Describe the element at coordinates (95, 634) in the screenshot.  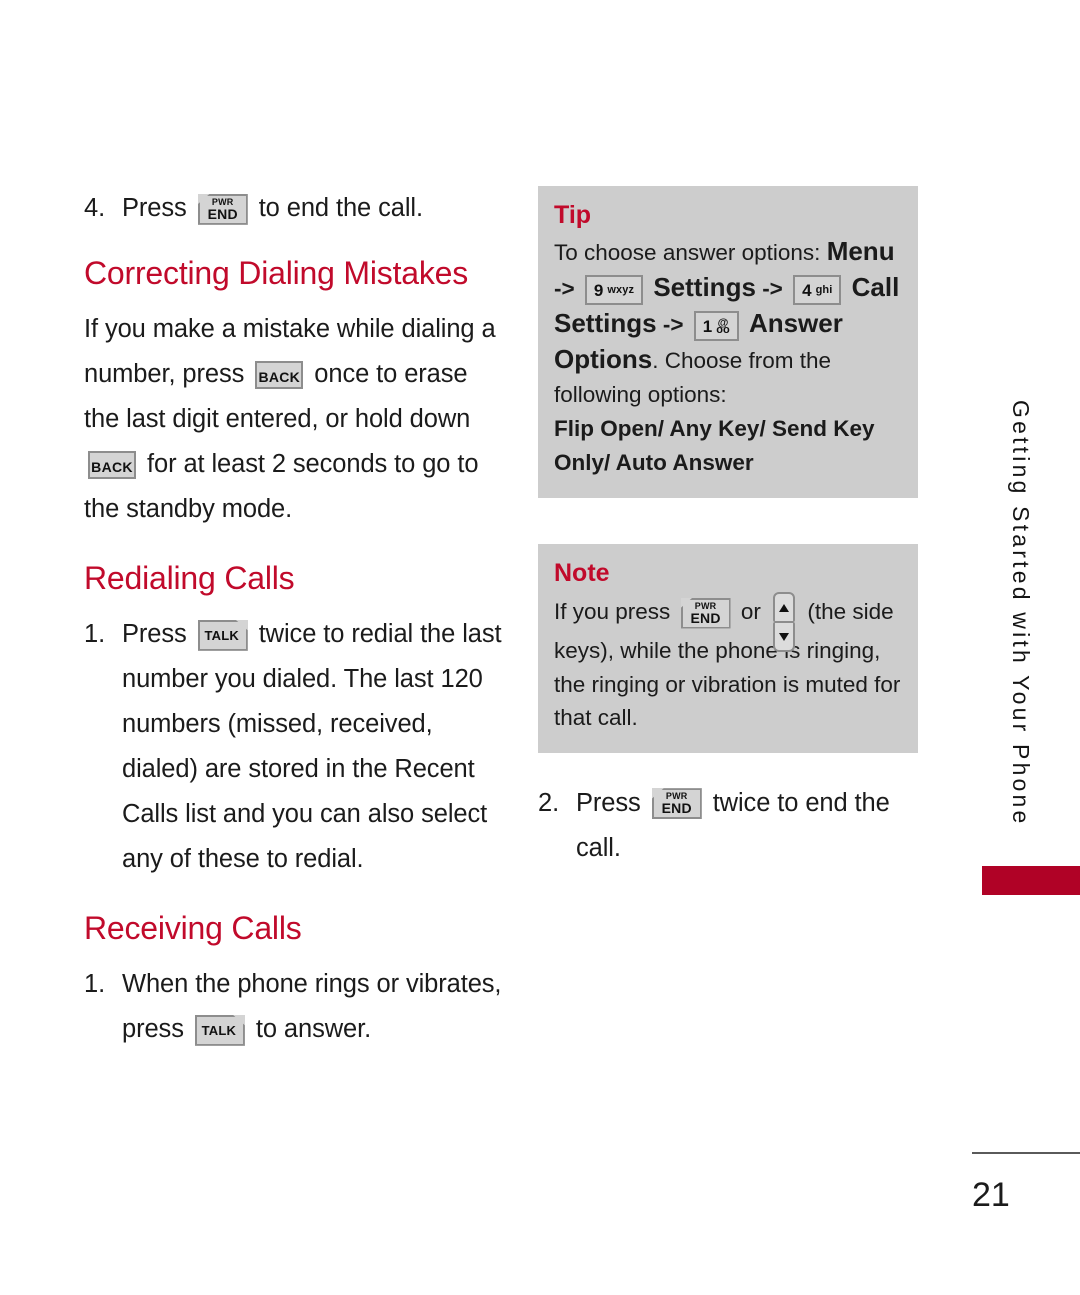
I see `redial-step-1-number: 1.` at that location.